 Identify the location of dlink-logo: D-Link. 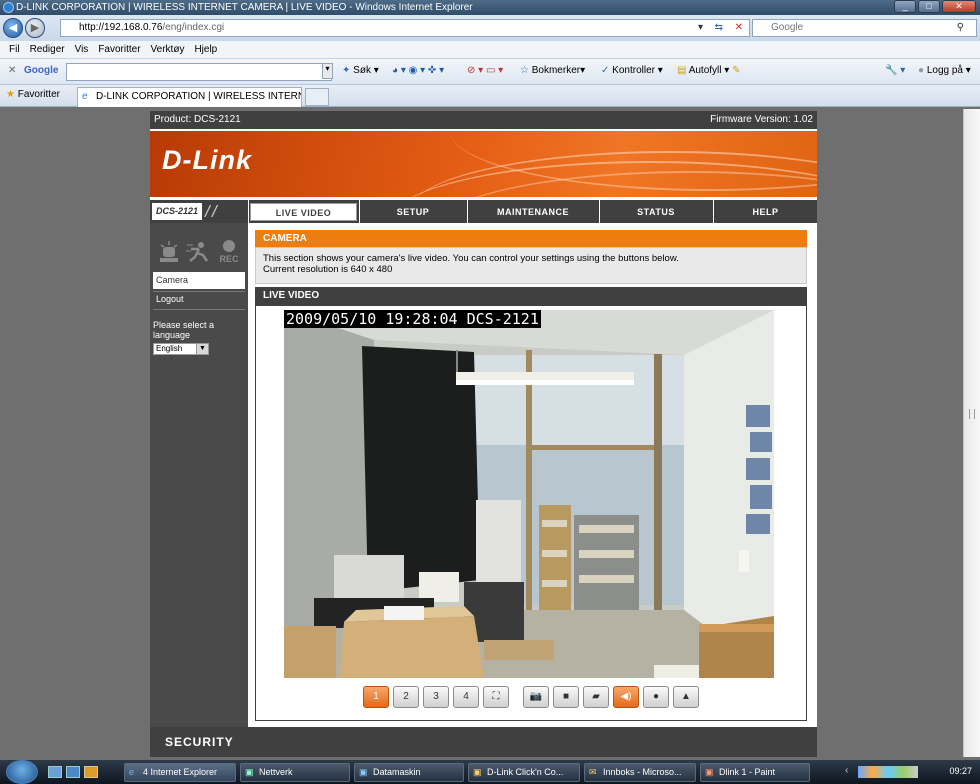
(207, 160).